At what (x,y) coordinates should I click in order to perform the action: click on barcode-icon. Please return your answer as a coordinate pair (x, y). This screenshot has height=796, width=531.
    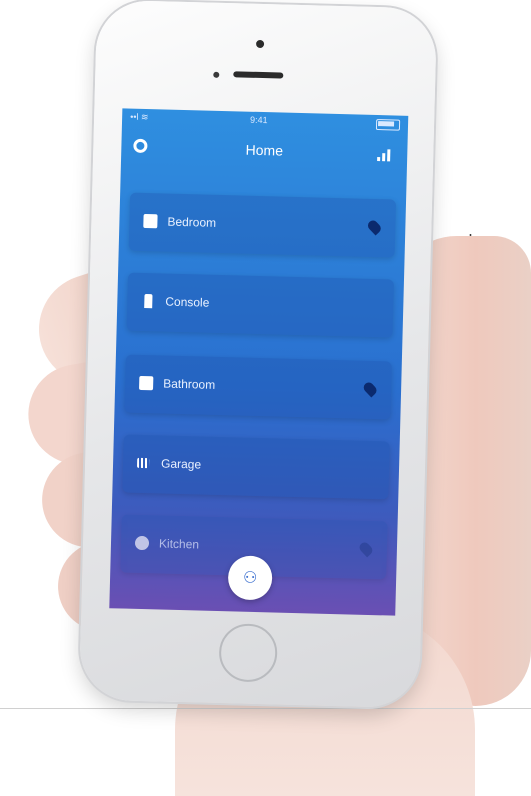
    Looking at the image, I should click on (143, 463).